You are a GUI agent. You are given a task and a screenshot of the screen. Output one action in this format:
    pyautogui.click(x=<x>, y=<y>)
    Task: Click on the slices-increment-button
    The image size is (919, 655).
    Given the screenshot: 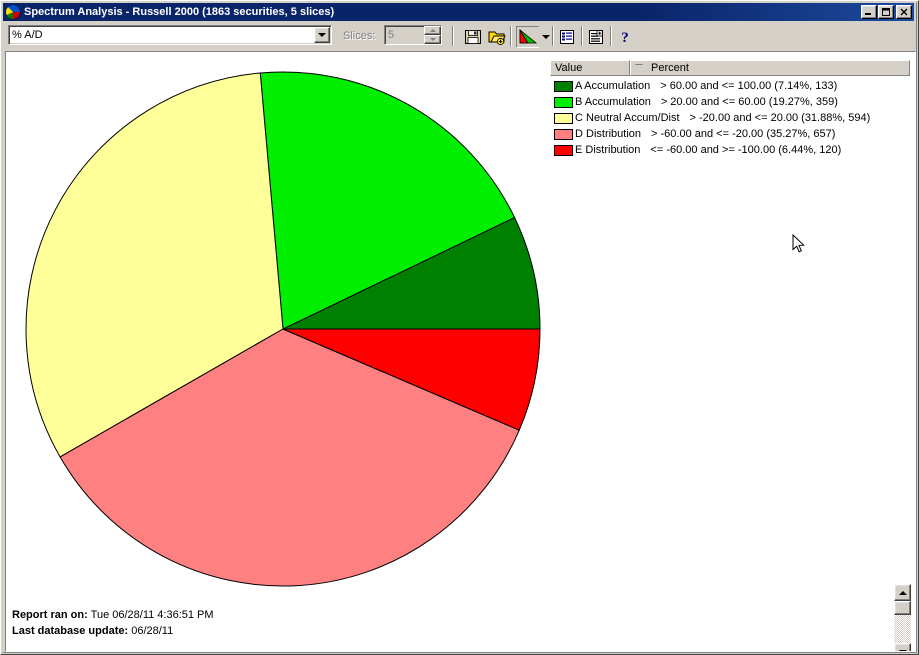 What is the action you would take?
    pyautogui.click(x=432, y=30)
    